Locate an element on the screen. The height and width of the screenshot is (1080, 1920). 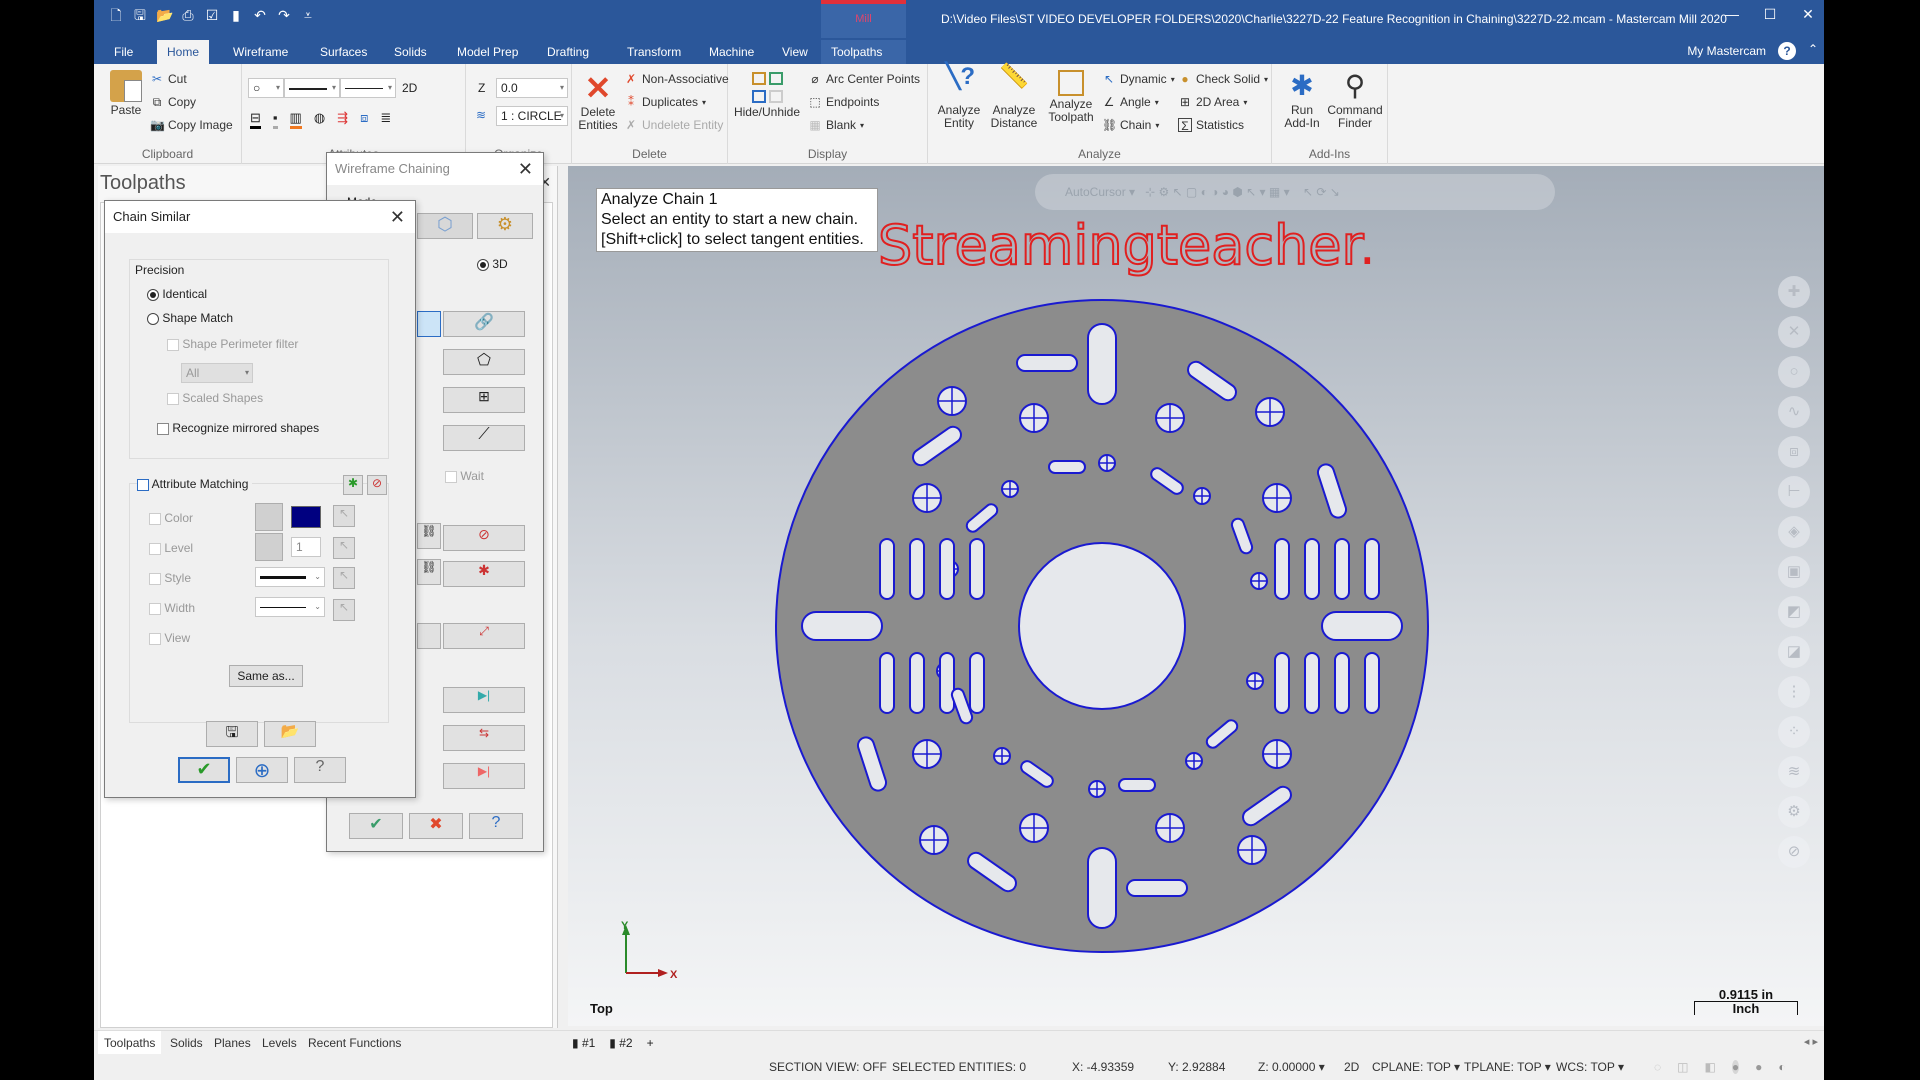
style-checkbox: Style is located at coordinates (170, 578).